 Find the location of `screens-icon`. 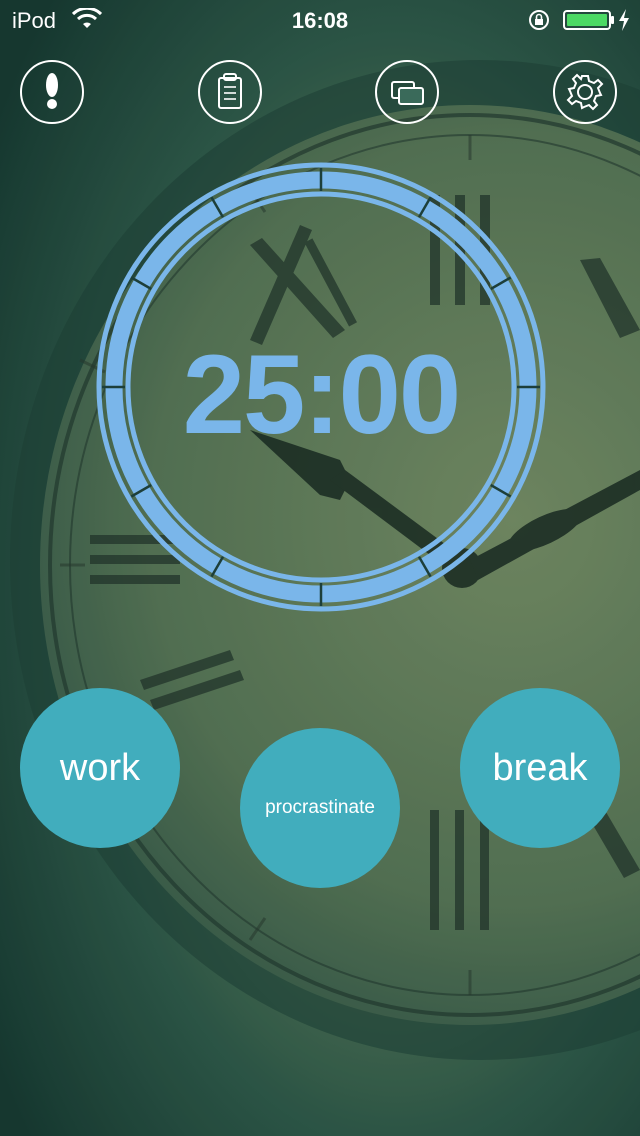

screens-icon is located at coordinates (407, 93).